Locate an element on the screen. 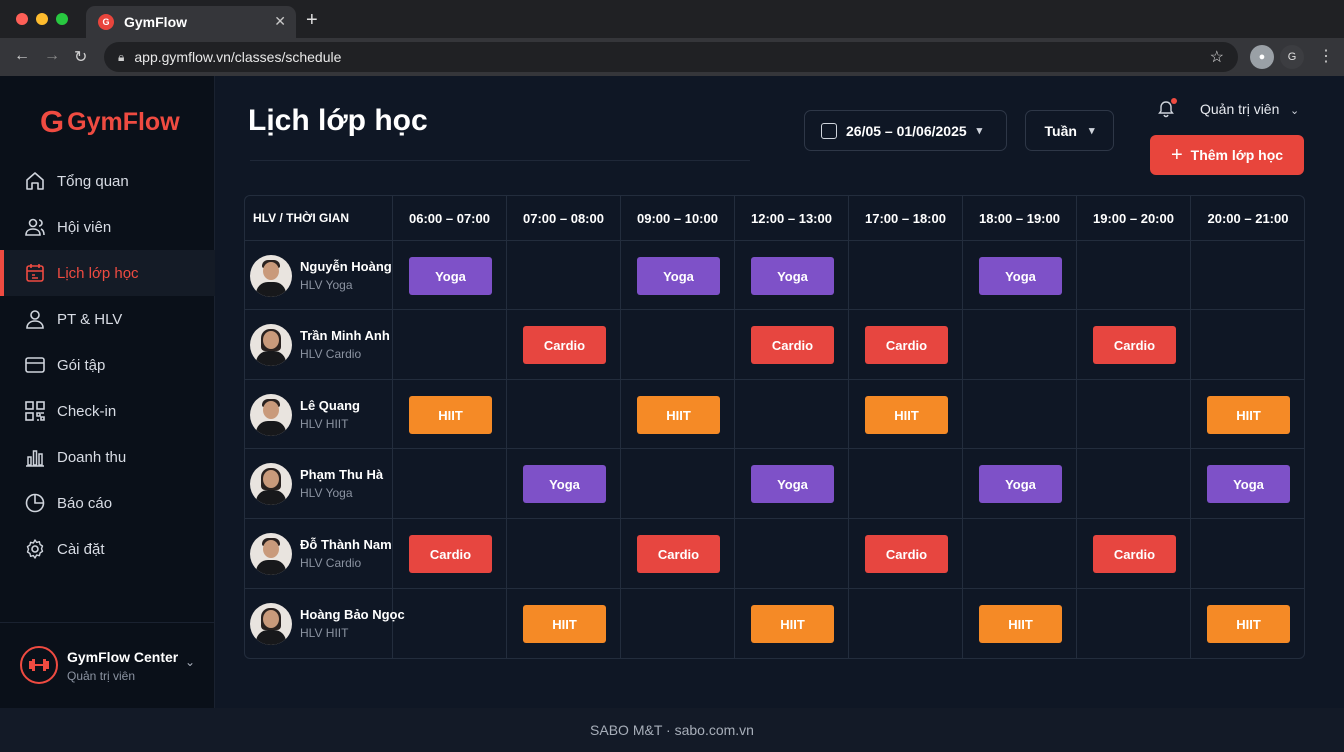  sidebar-item-8: Báo cáo is located at coordinates (107, 503).